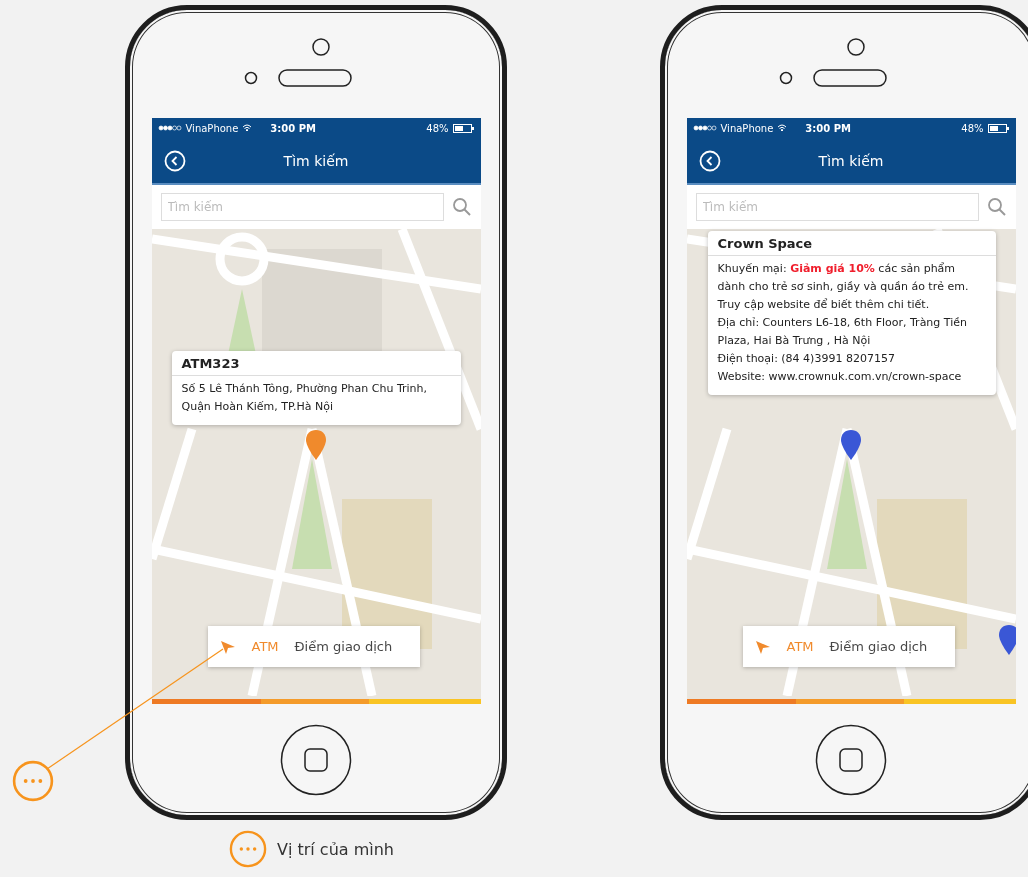  I want to click on legend-label: Vị trí của mình, so click(335, 849).